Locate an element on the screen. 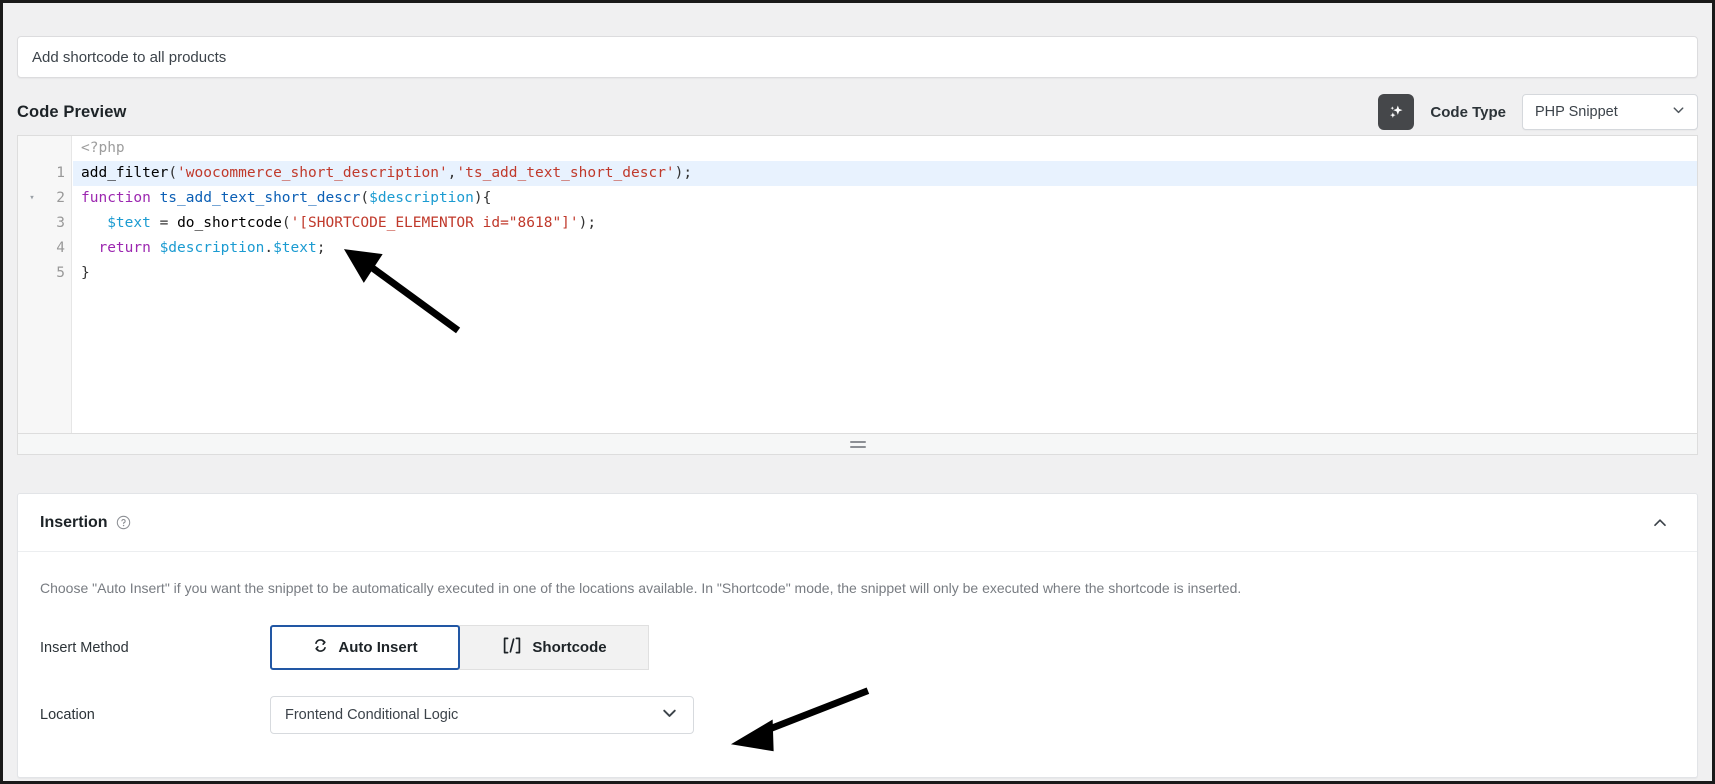 Image resolution: width=1715 pixels, height=784 pixels. snippet-title-input is located at coordinates (857, 57).